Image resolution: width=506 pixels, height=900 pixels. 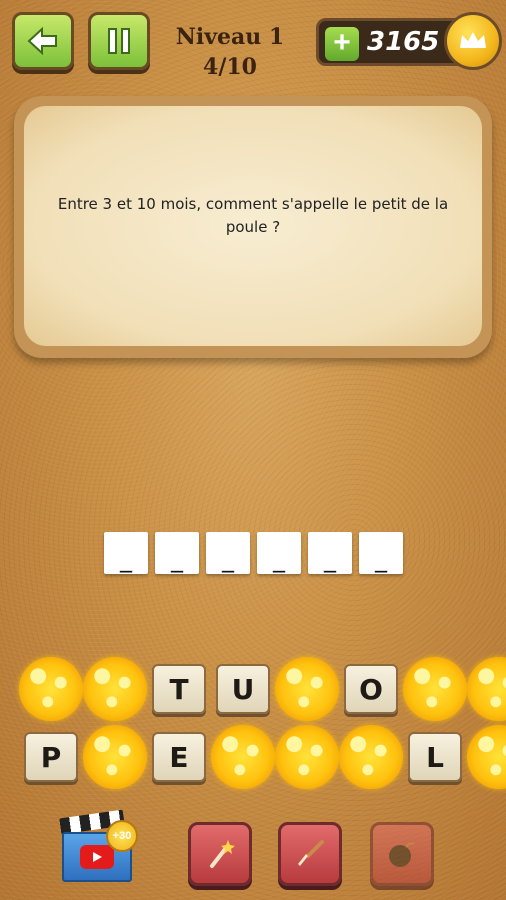 I want to click on level-progress: 4/10, so click(x=230, y=67).